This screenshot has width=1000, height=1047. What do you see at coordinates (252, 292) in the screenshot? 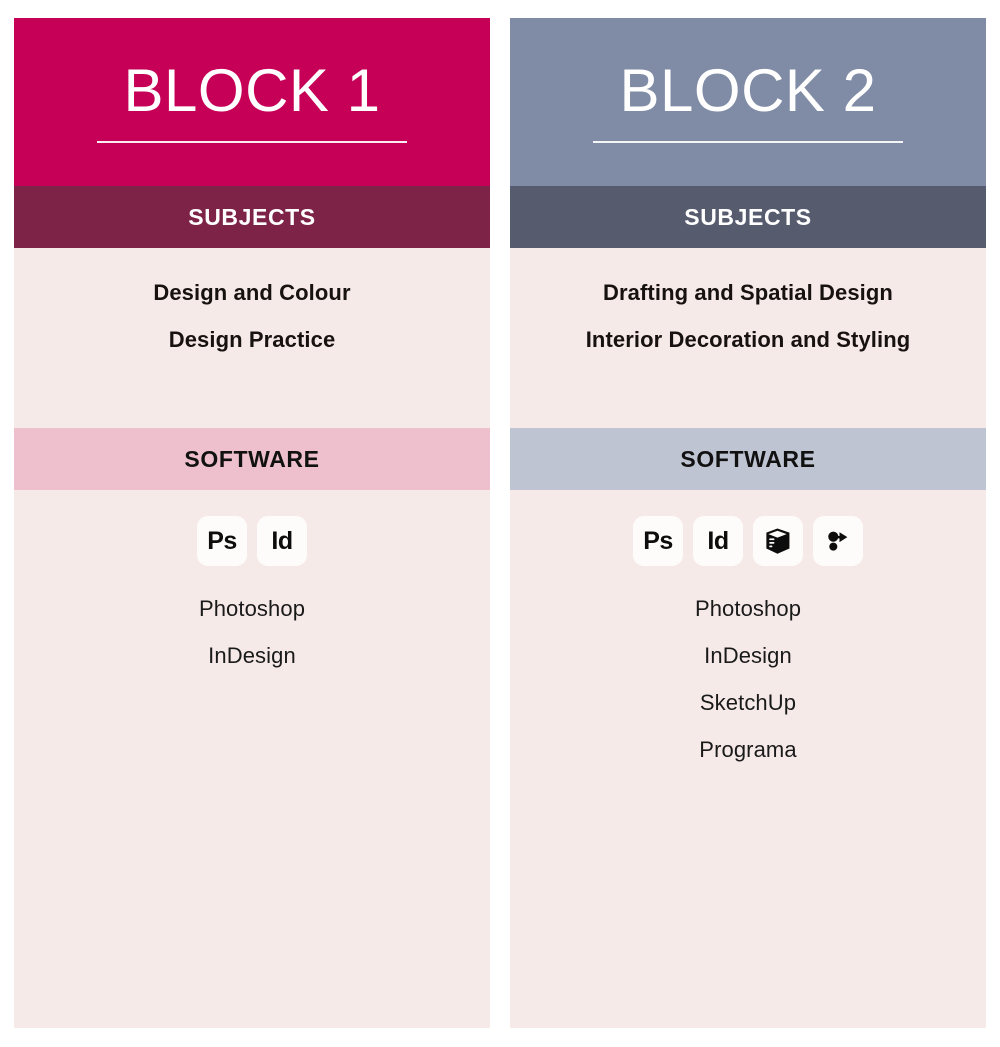
I see `subject-item: Design and Colour` at bounding box center [252, 292].